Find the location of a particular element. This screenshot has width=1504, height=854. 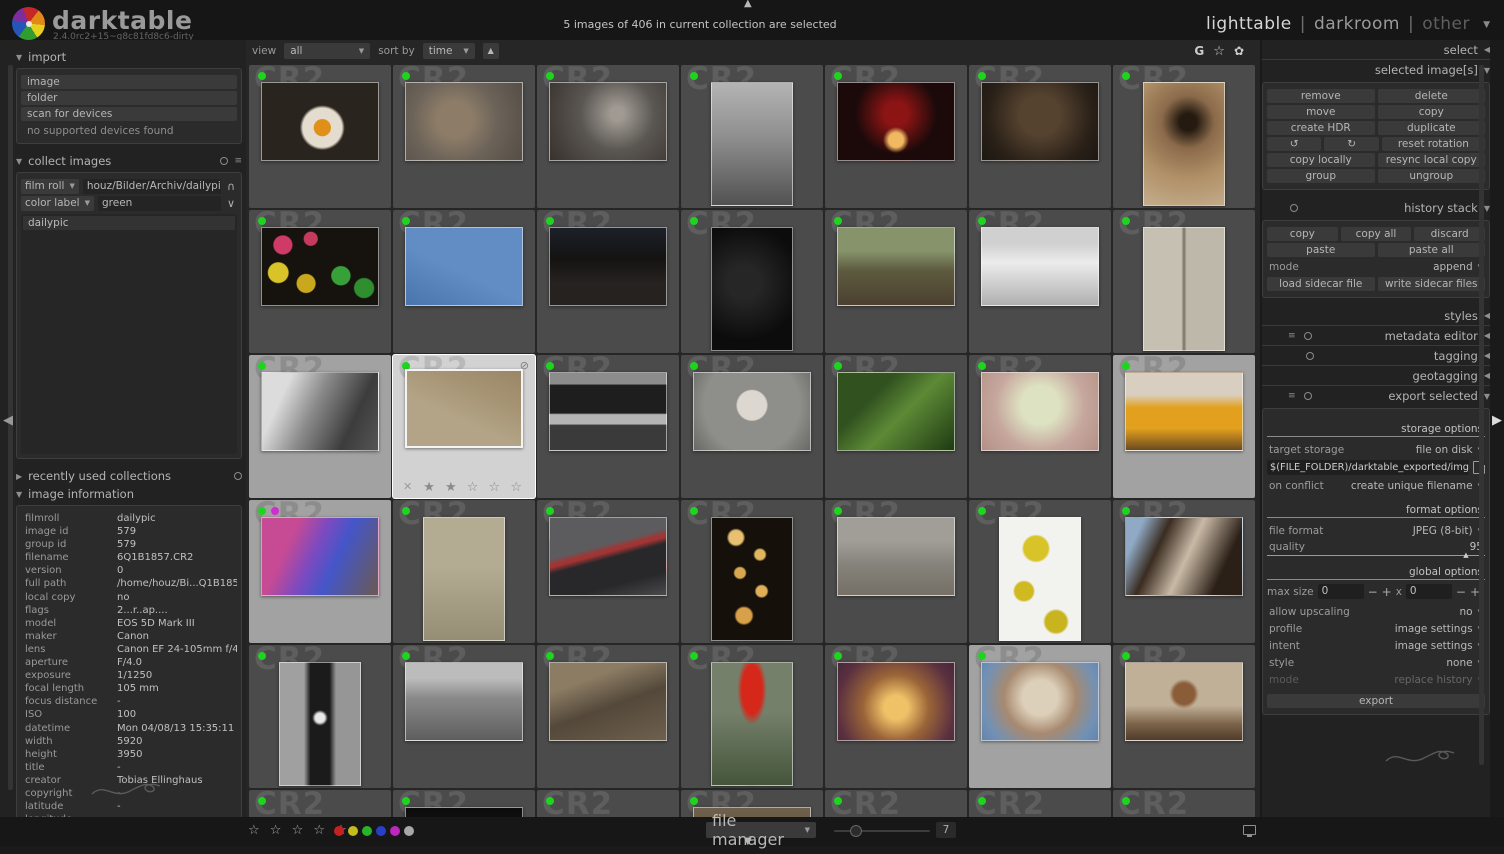

thumbnail-cell-row6-1: CR2 is located at coordinates (320, 803).